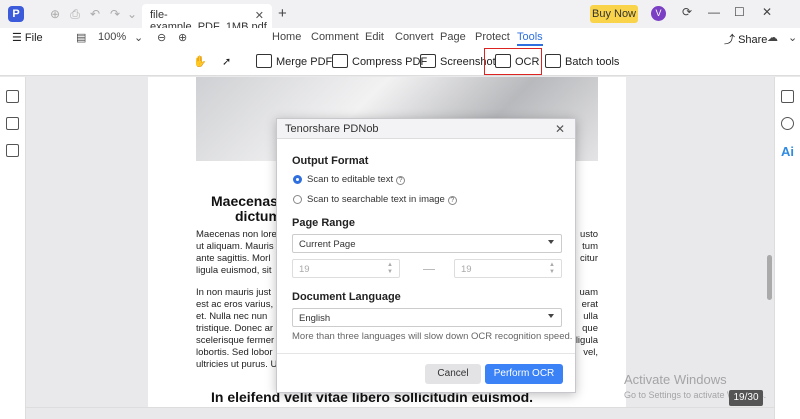 This screenshot has height=419, width=800. I want to click on left-sidebar, so click(13, 248).